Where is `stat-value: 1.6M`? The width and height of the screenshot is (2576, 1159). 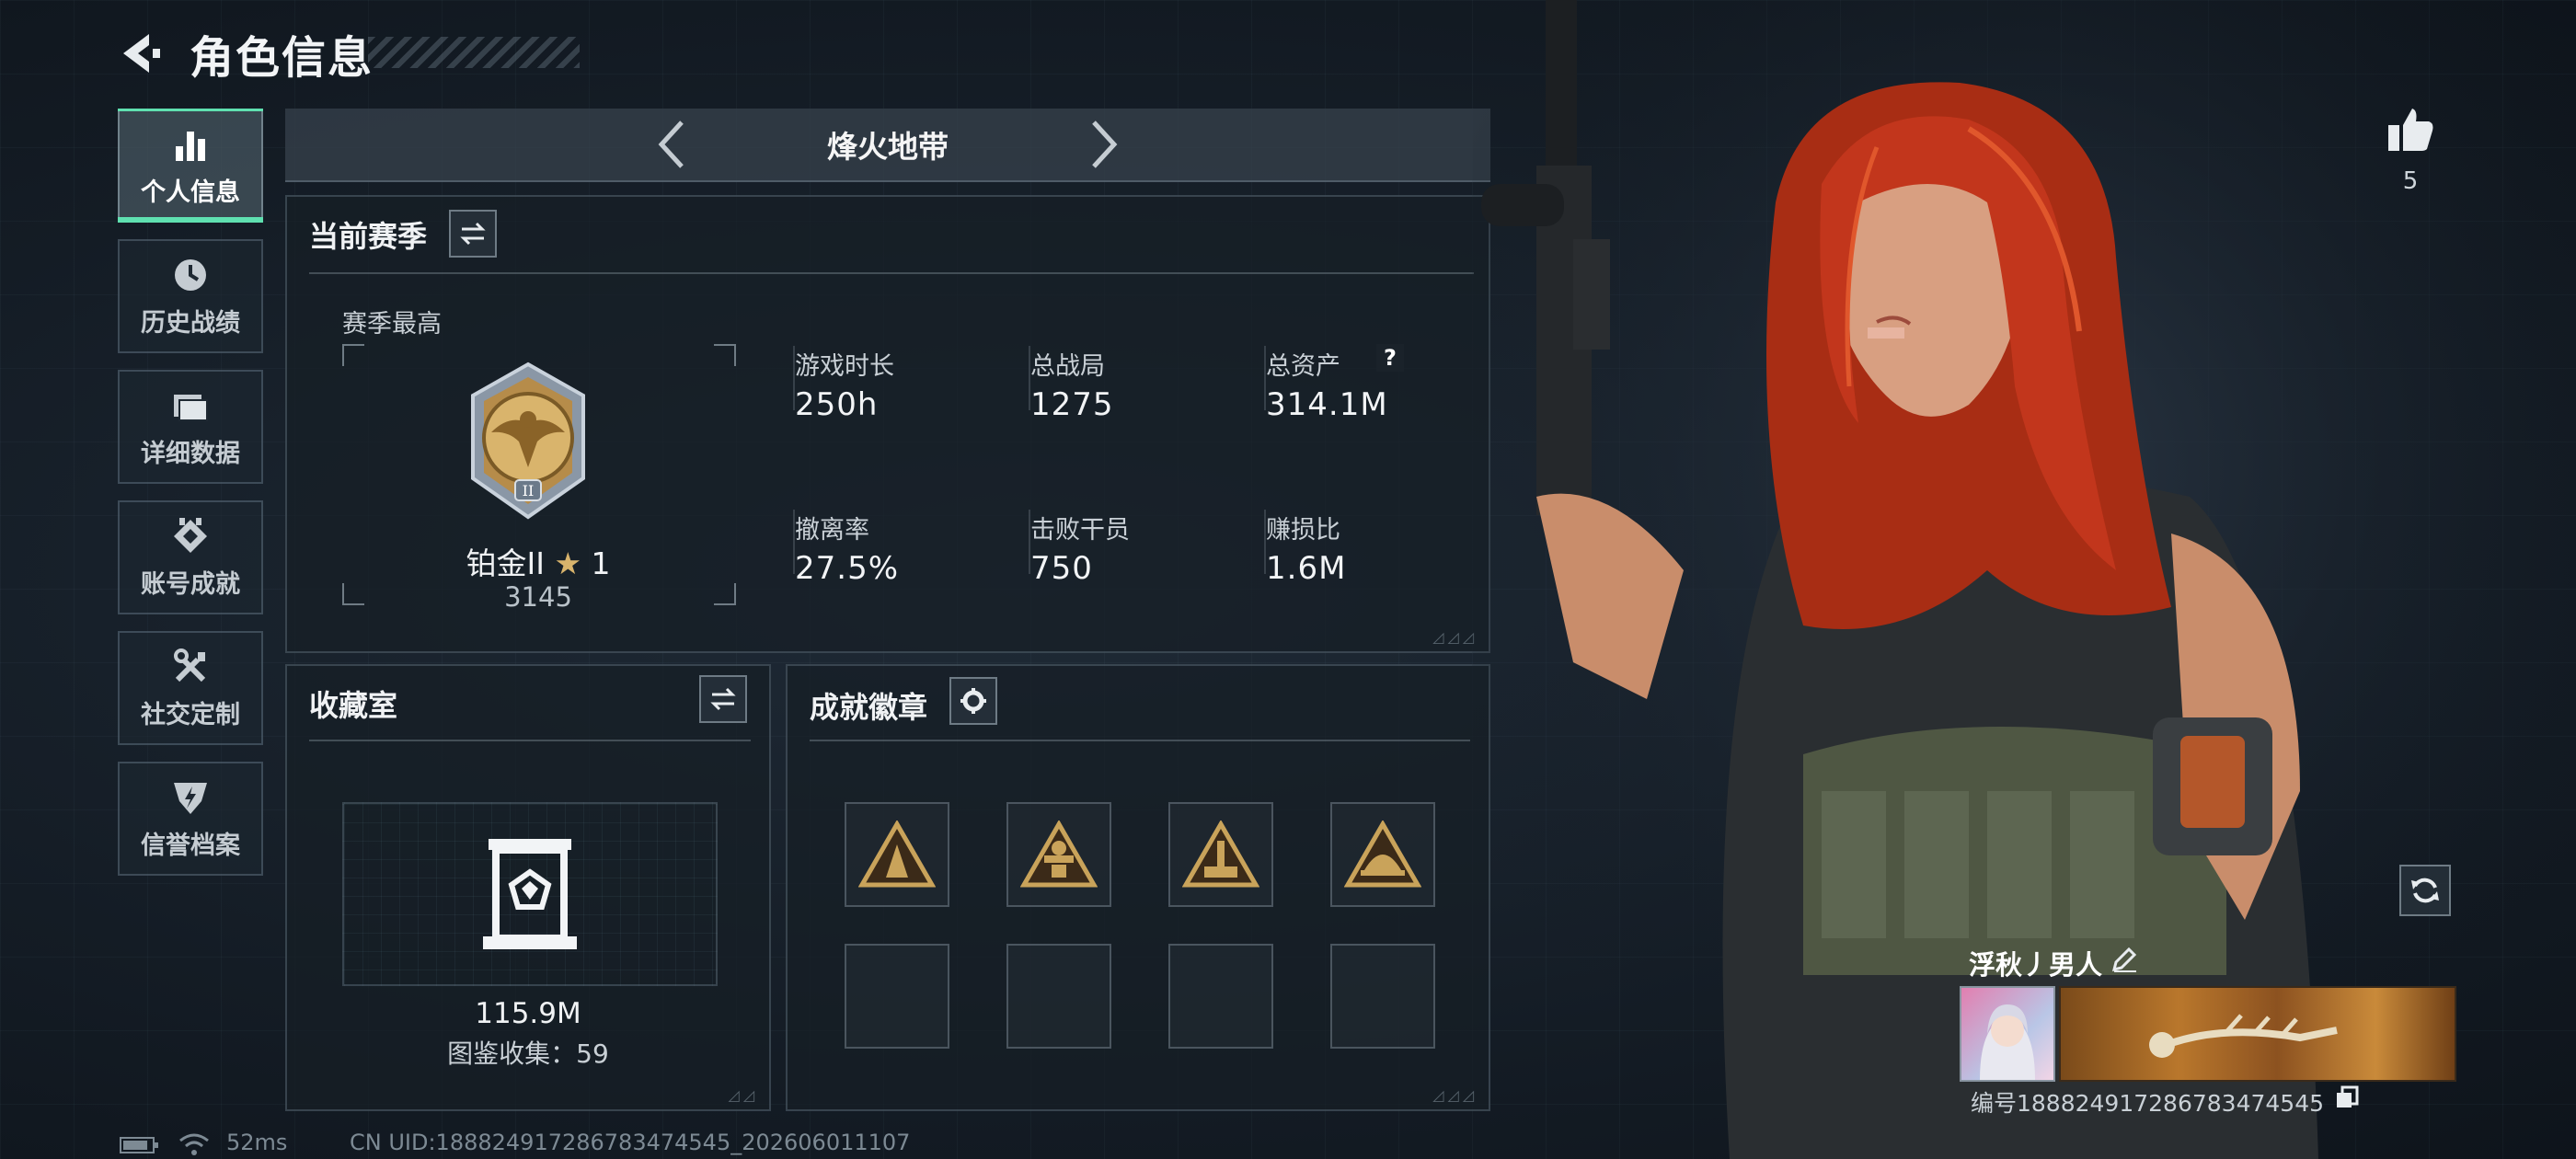 stat-value: 1.6M is located at coordinates (1306, 568).